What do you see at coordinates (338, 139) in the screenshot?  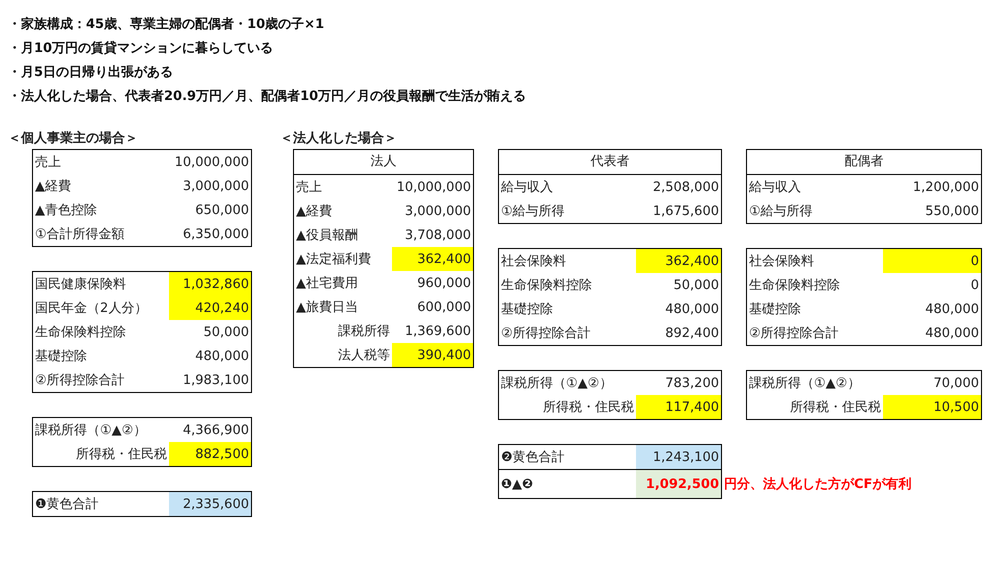 I see `section-title: ＜法人化した場合＞` at bounding box center [338, 139].